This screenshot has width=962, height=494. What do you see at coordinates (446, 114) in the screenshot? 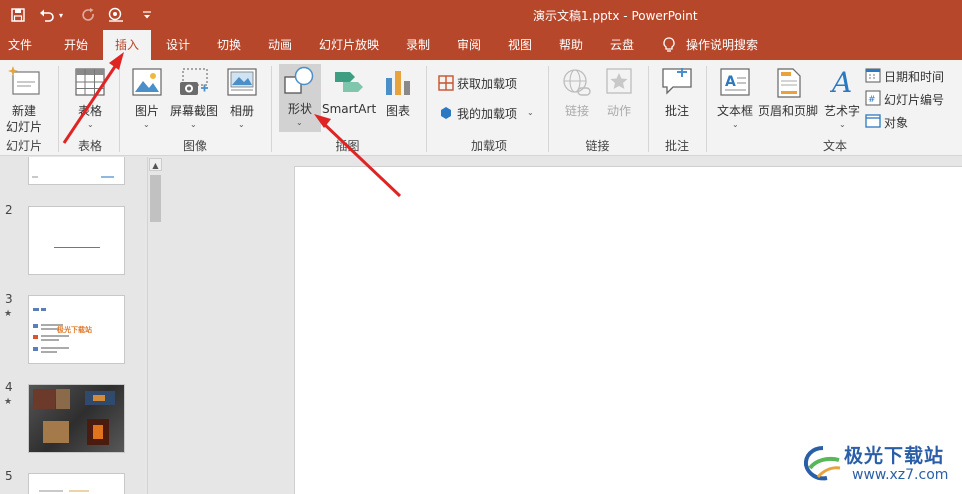
I see `my-addins-icon` at bounding box center [446, 114].